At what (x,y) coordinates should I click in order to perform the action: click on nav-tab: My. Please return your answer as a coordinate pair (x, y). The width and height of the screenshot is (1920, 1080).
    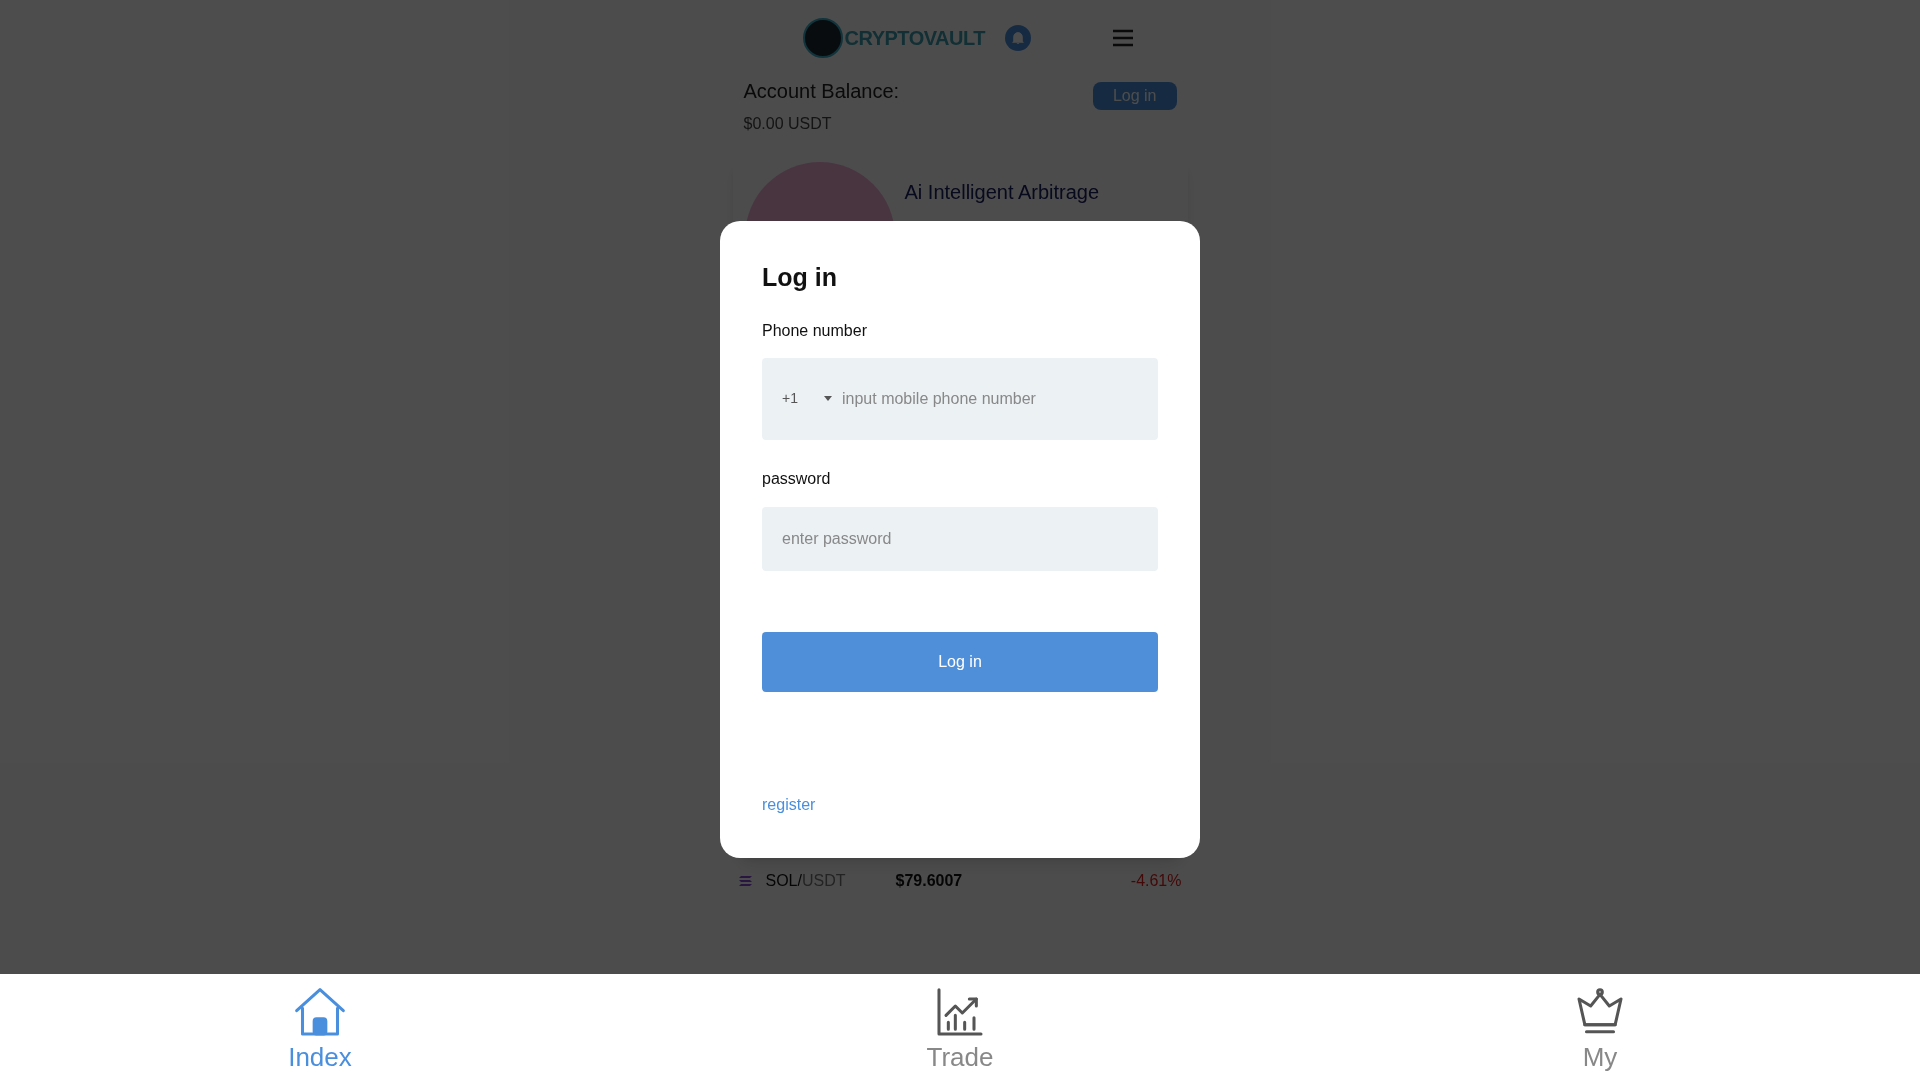
    Looking at the image, I should click on (1600, 1027).